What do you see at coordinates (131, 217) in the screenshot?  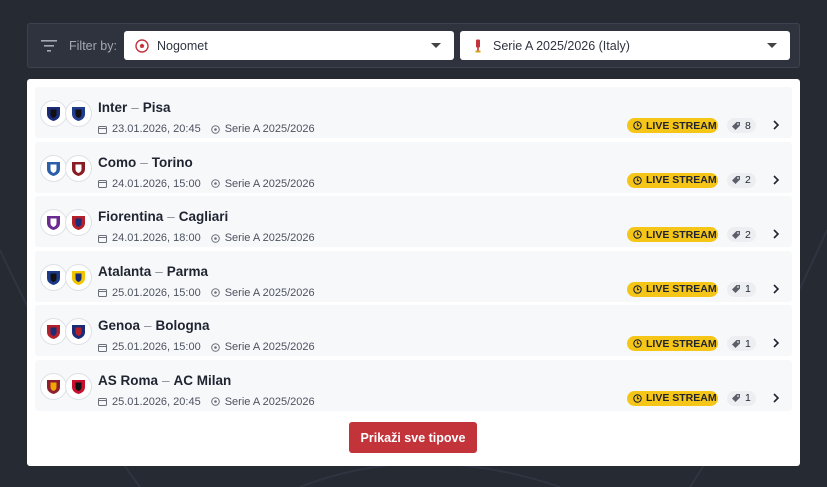 I see `home-team-name: Fiorentina` at bounding box center [131, 217].